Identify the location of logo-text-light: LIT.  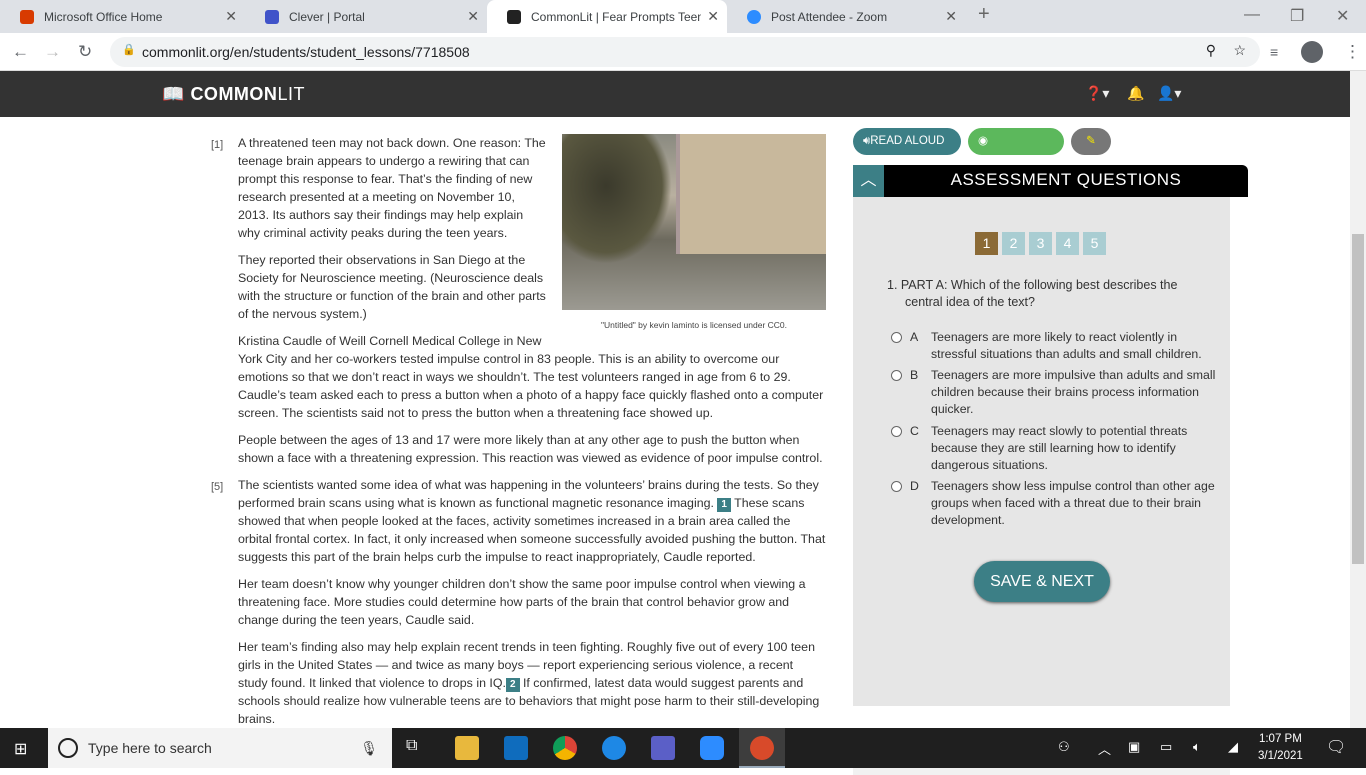
(291, 94).